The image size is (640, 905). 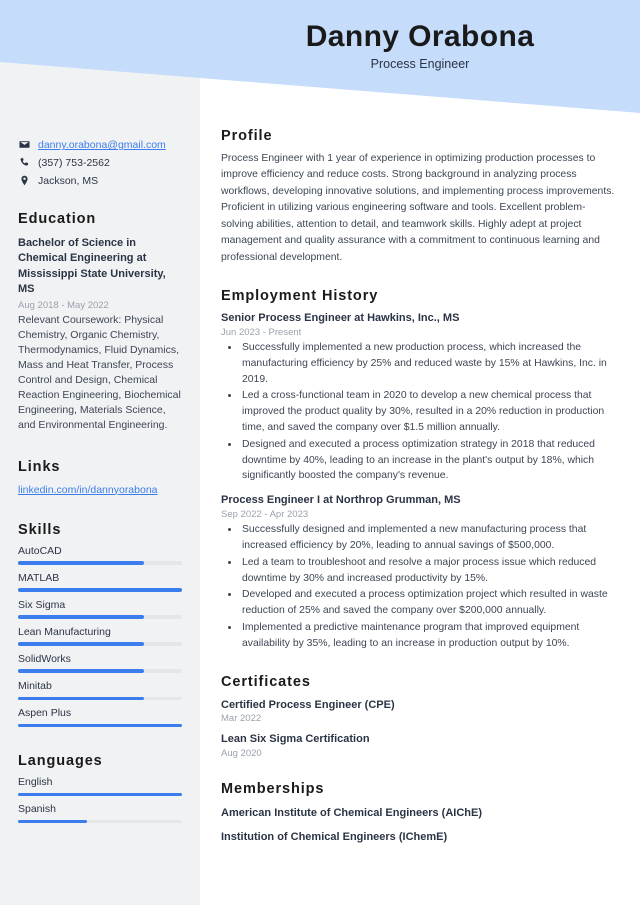 What do you see at coordinates (42, 604) in the screenshot?
I see `skill-label: Six Sigma` at bounding box center [42, 604].